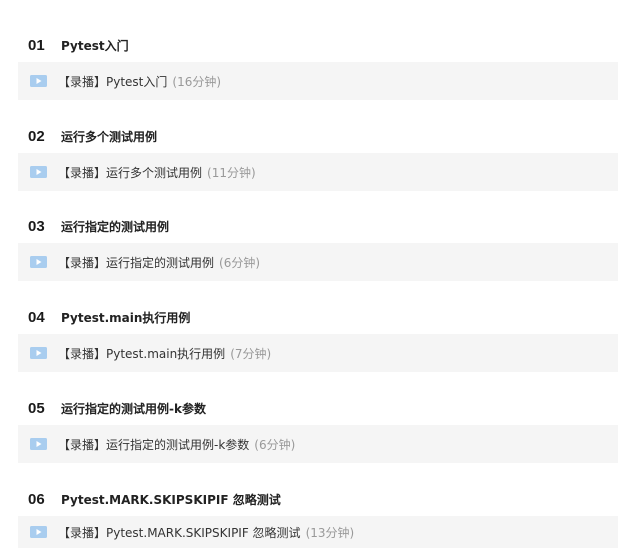 The height and width of the screenshot is (548, 626). What do you see at coordinates (318, 81) in the screenshot?
I see `lesson-row: 【录播】Pytest入门 (16分钟)` at bounding box center [318, 81].